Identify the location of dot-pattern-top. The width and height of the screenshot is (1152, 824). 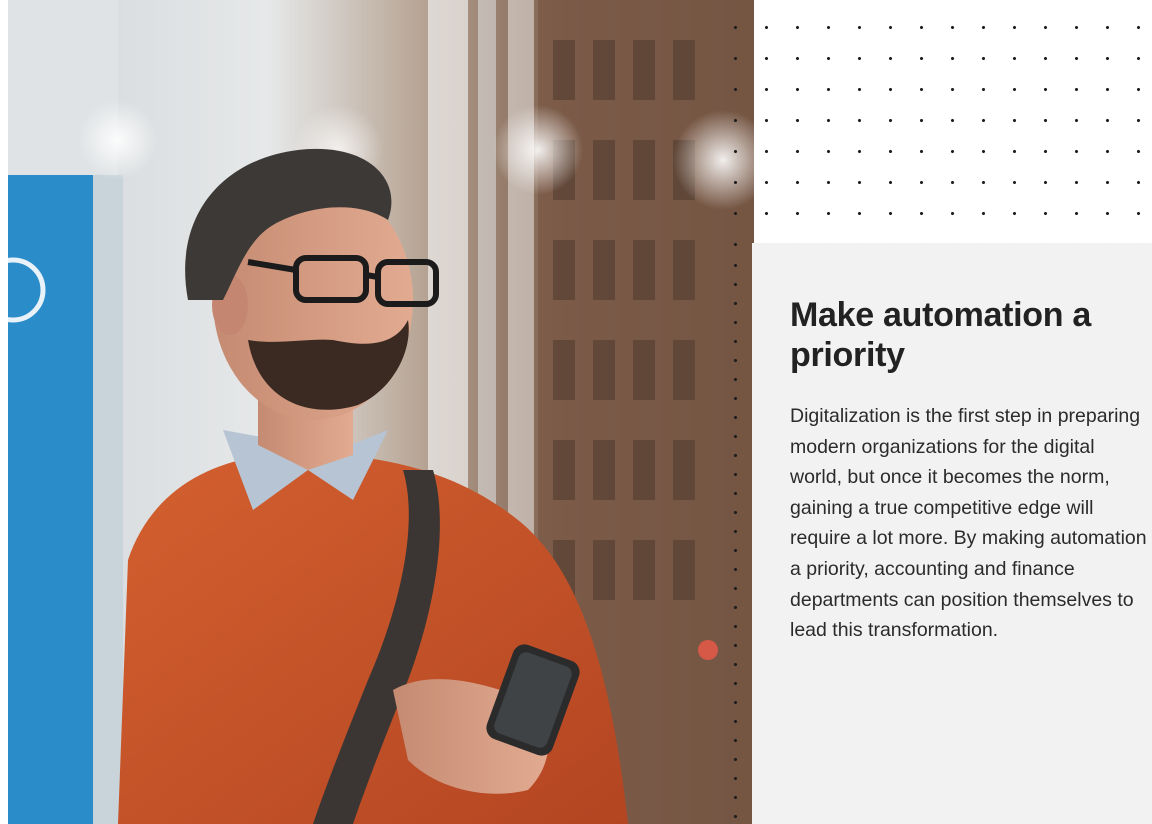
(936, 125).